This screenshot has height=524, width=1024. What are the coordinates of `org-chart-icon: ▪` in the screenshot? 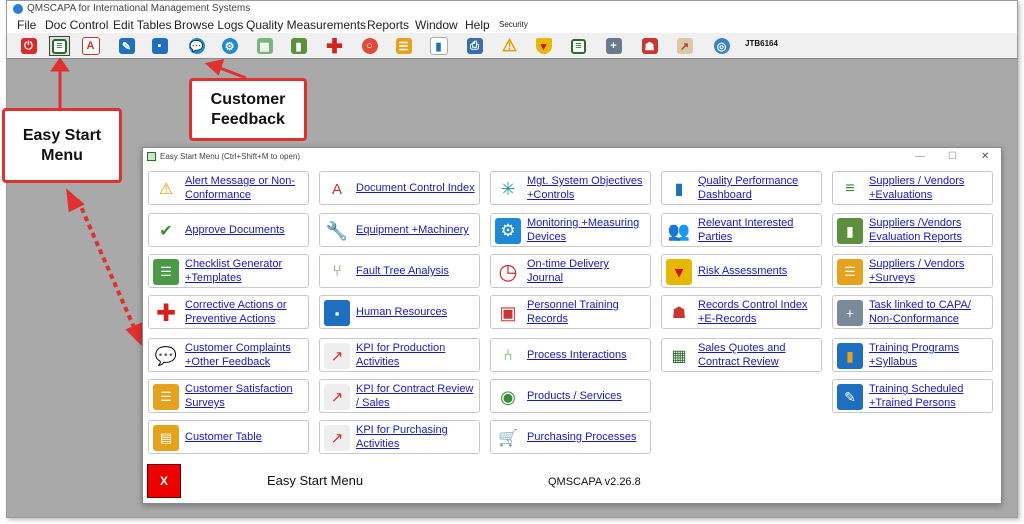 It's located at (337, 313).